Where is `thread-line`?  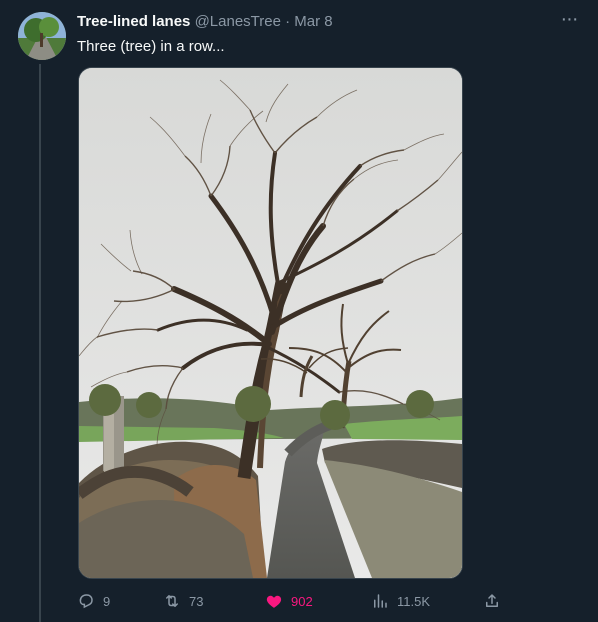
thread-line is located at coordinates (40, 343).